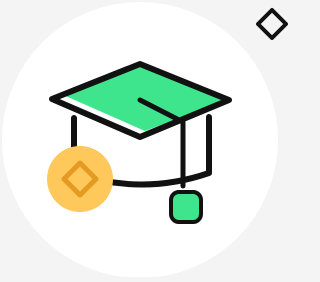 The height and width of the screenshot is (282, 320). I want to click on badge-circle, so click(80, 179).